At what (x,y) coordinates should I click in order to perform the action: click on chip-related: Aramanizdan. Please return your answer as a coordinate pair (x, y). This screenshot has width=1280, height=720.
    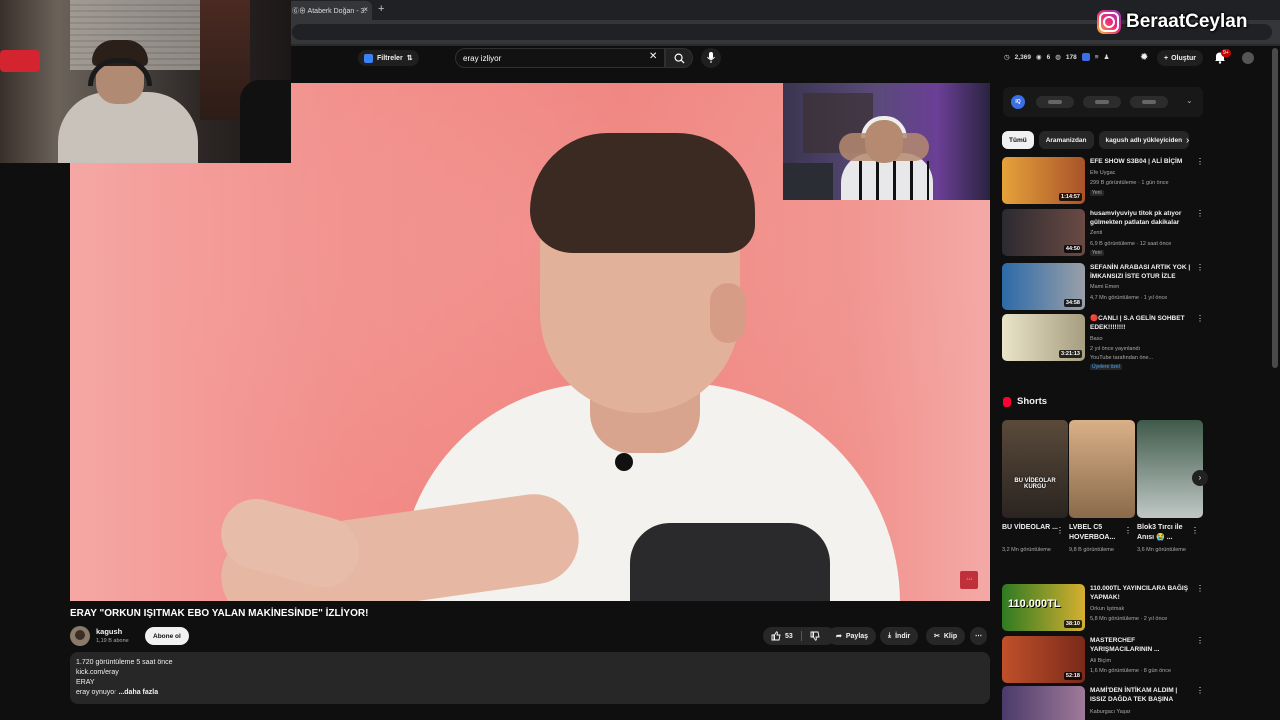
    Looking at the image, I should click on (1066, 140).